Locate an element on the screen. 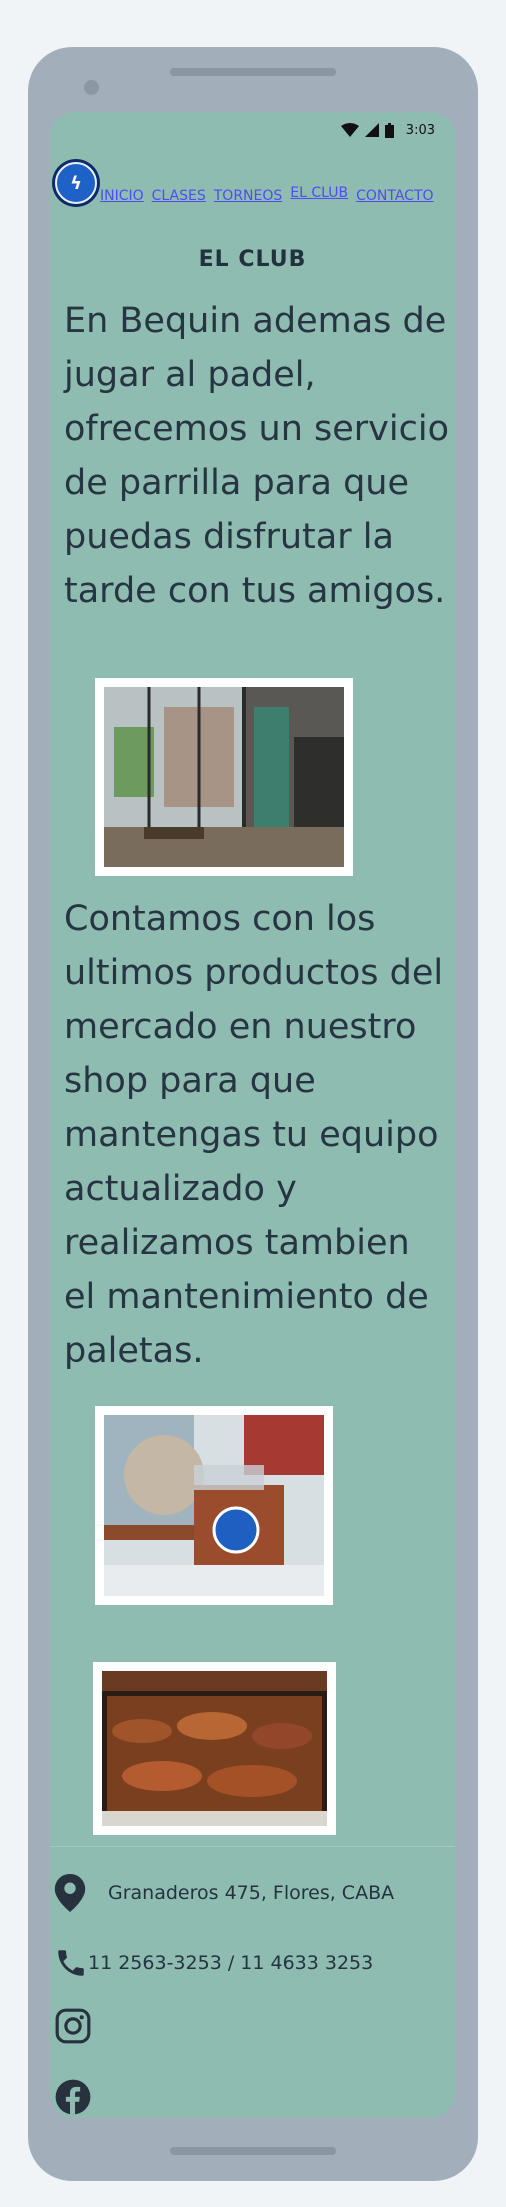  battery-icon is located at coordinates (389, 130).